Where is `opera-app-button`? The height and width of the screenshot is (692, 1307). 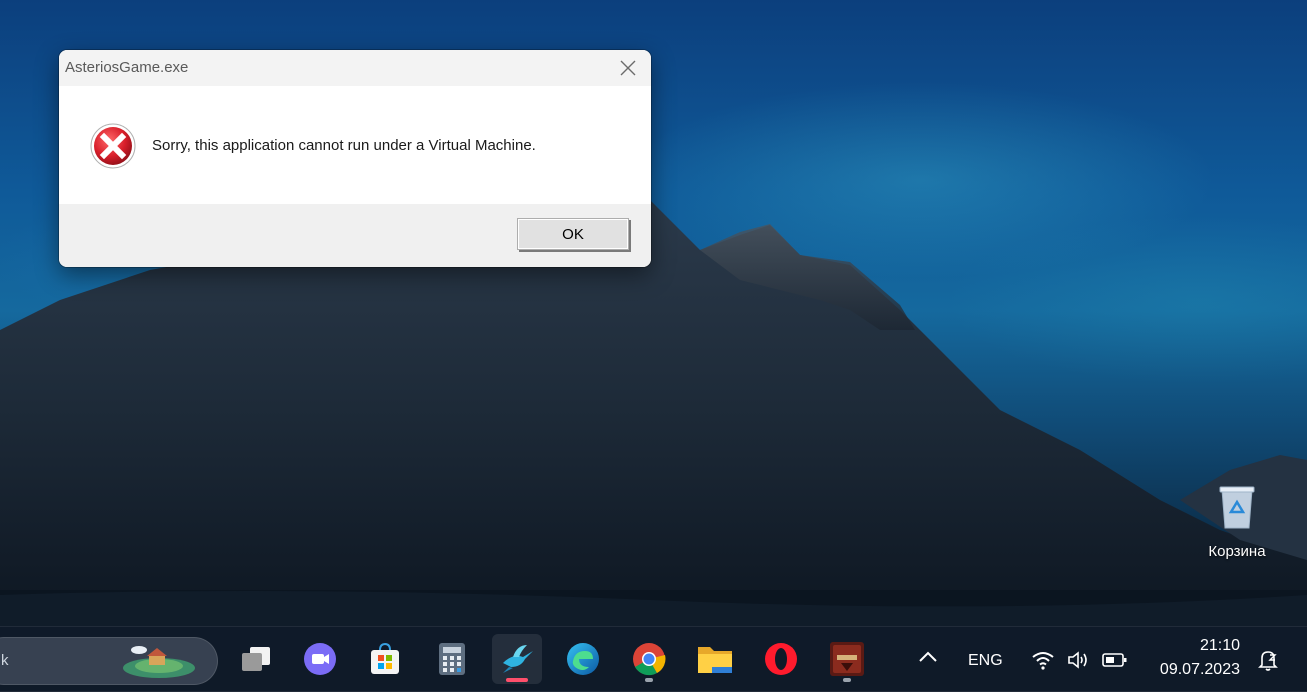 opera-app-button is located at coordinates (781, 659).